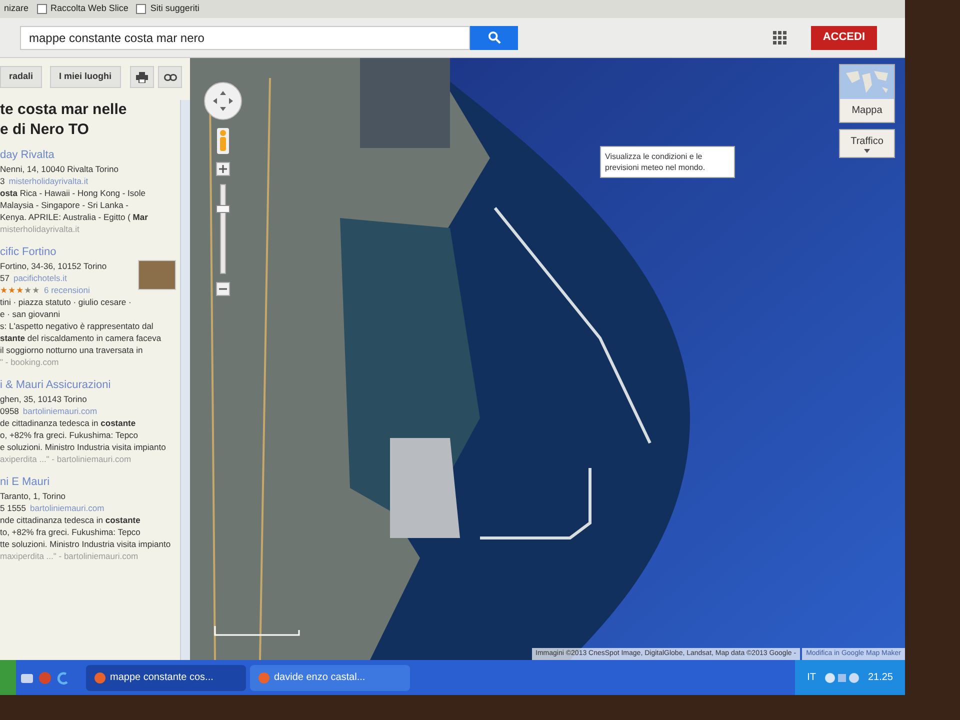  Describe the element at coordinates (20, 290) in the screenshot. I see `star-rating: ★★★★★` at that location.